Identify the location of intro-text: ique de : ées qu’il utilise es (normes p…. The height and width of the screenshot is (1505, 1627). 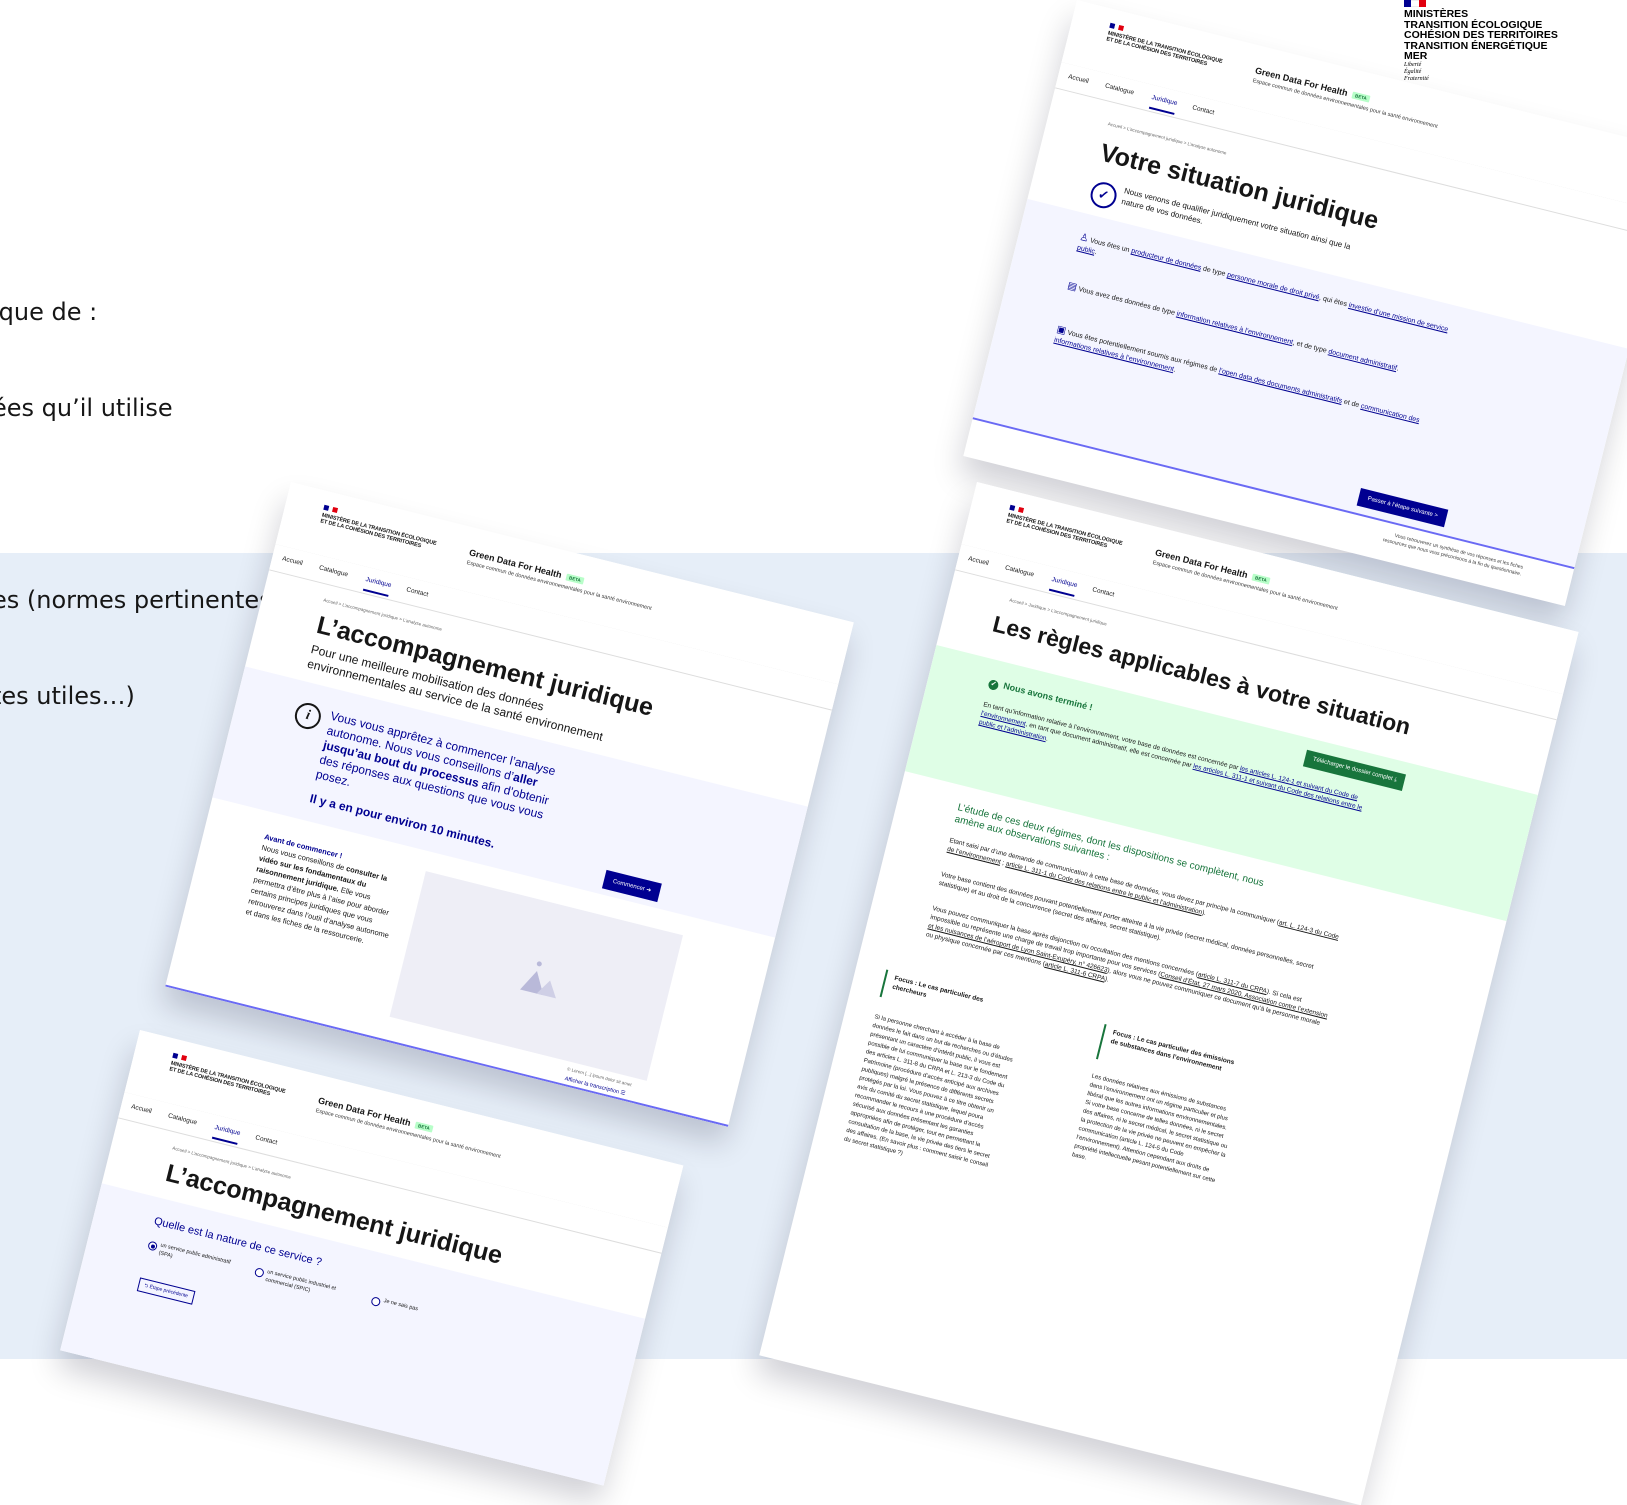
(139, 488).